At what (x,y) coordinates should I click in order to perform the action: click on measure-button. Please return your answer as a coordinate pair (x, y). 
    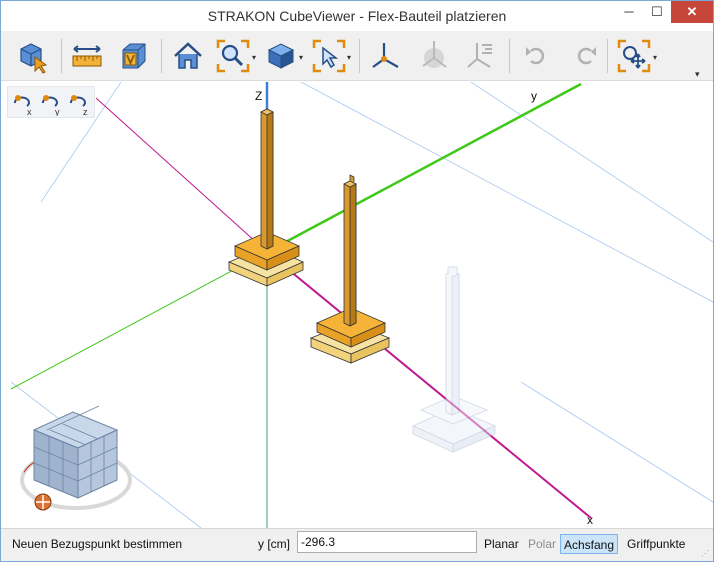
    Looking at the image, I should click on (87, 56).